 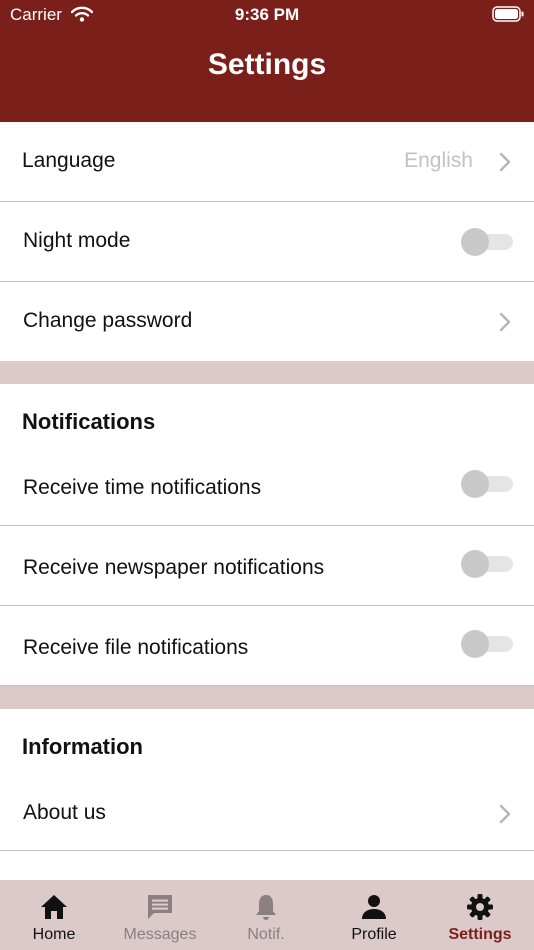 I want to click on tab-label: Messages, so click(x=160, y=934).